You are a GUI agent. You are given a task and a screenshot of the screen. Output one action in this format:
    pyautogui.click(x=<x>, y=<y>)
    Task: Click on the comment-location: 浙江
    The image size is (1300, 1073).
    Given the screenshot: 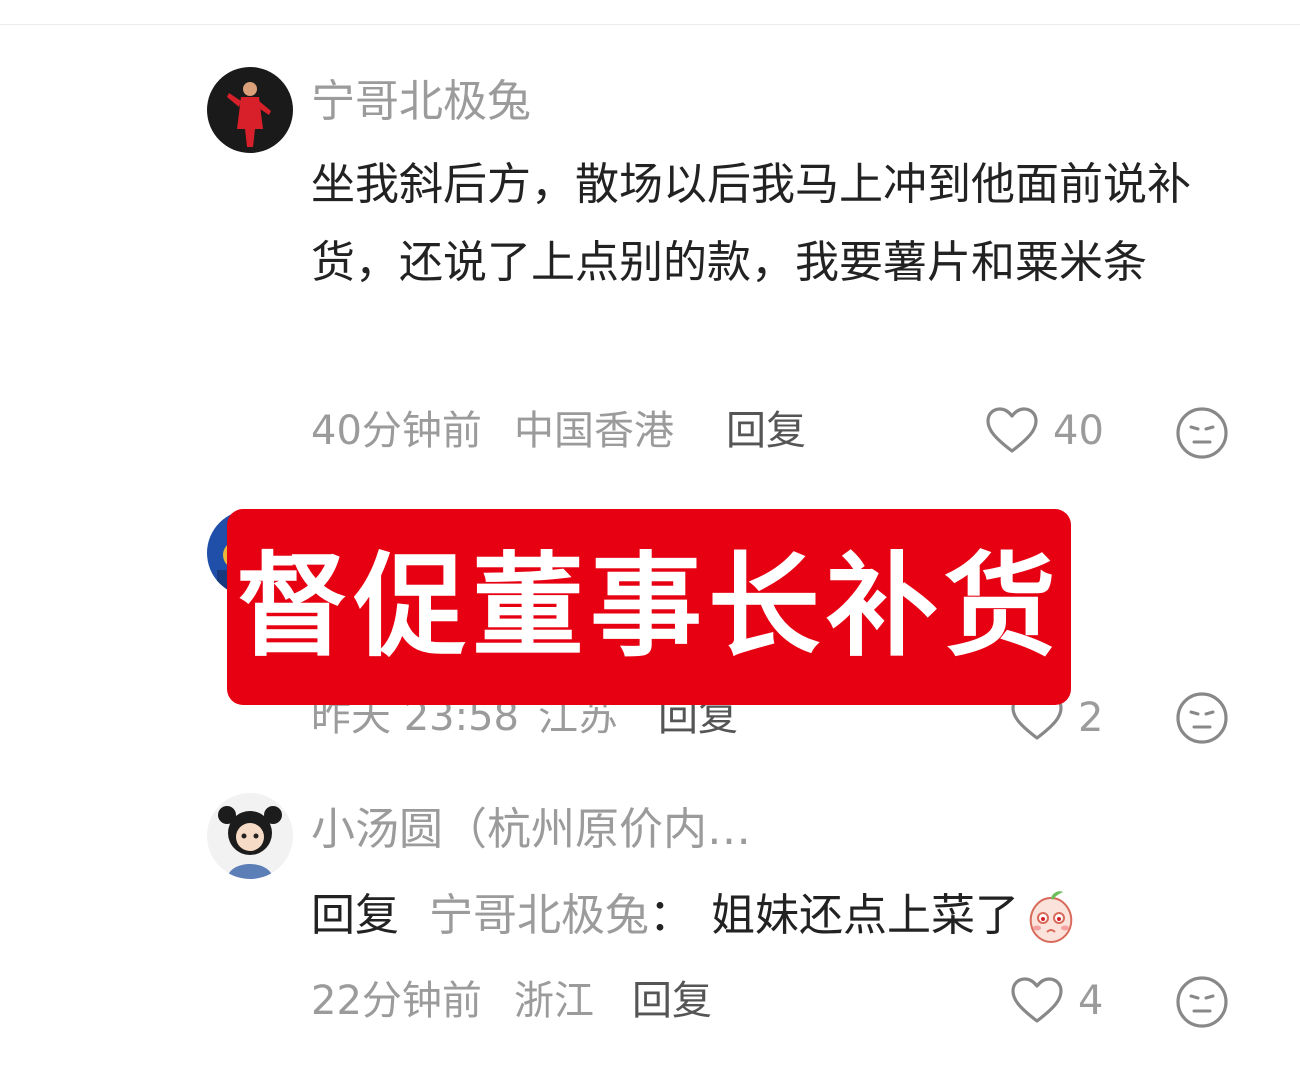 What is the action you would take?
    pyautogui.click(x=554, y=1001)
    